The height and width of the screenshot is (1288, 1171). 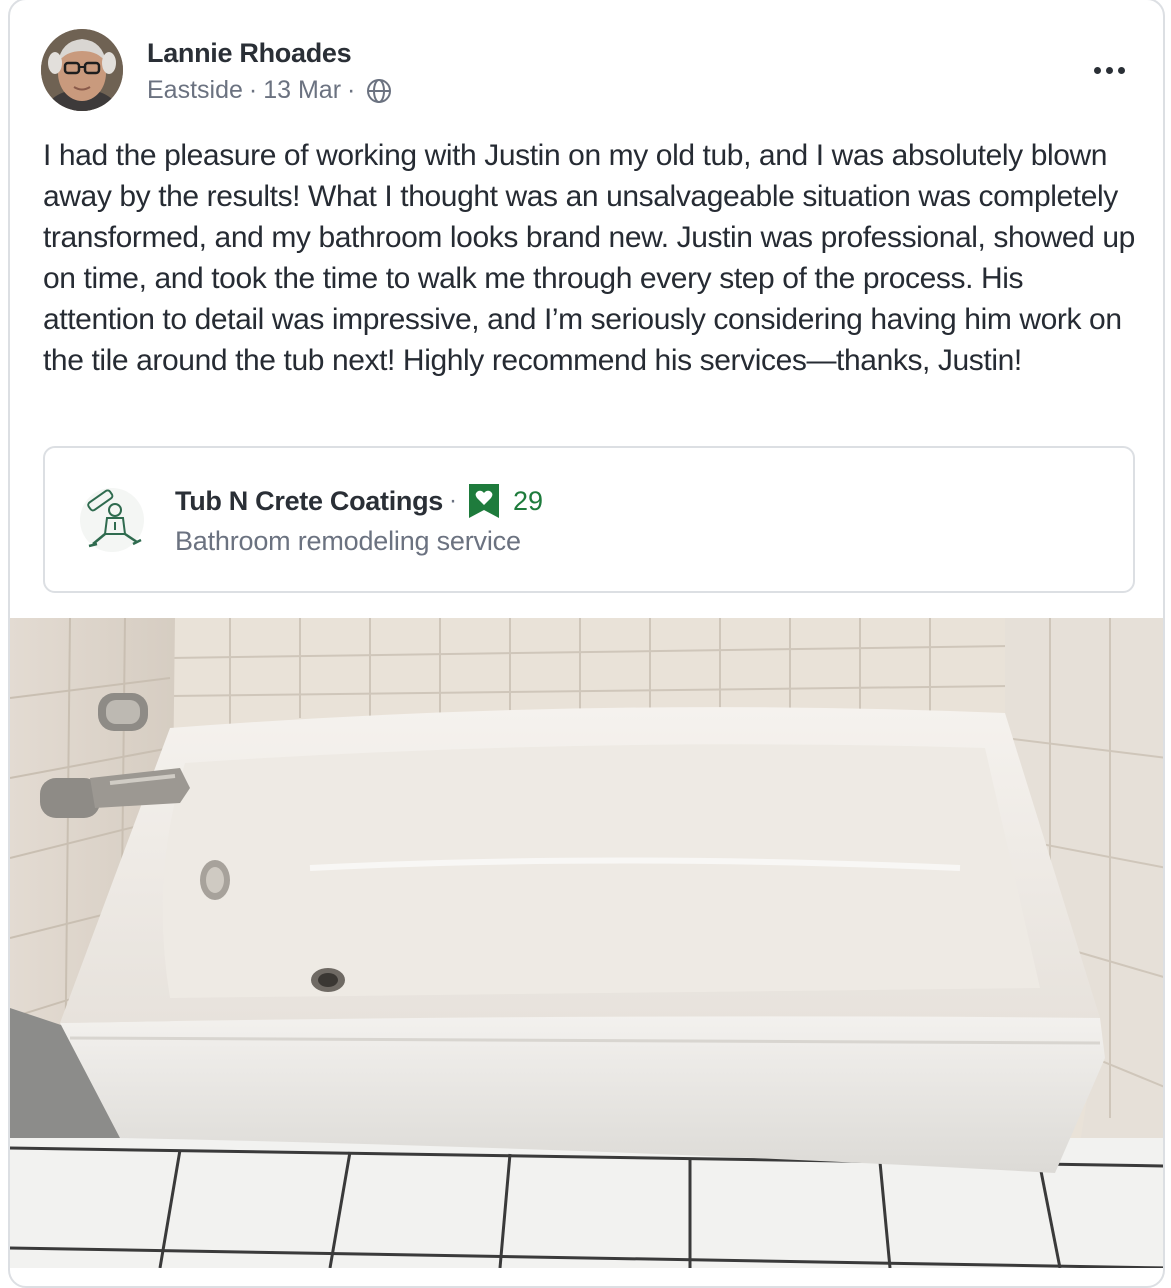 I want to click on post-meta: Eastside · 13 Mar ·, so click(x=270, y=90).